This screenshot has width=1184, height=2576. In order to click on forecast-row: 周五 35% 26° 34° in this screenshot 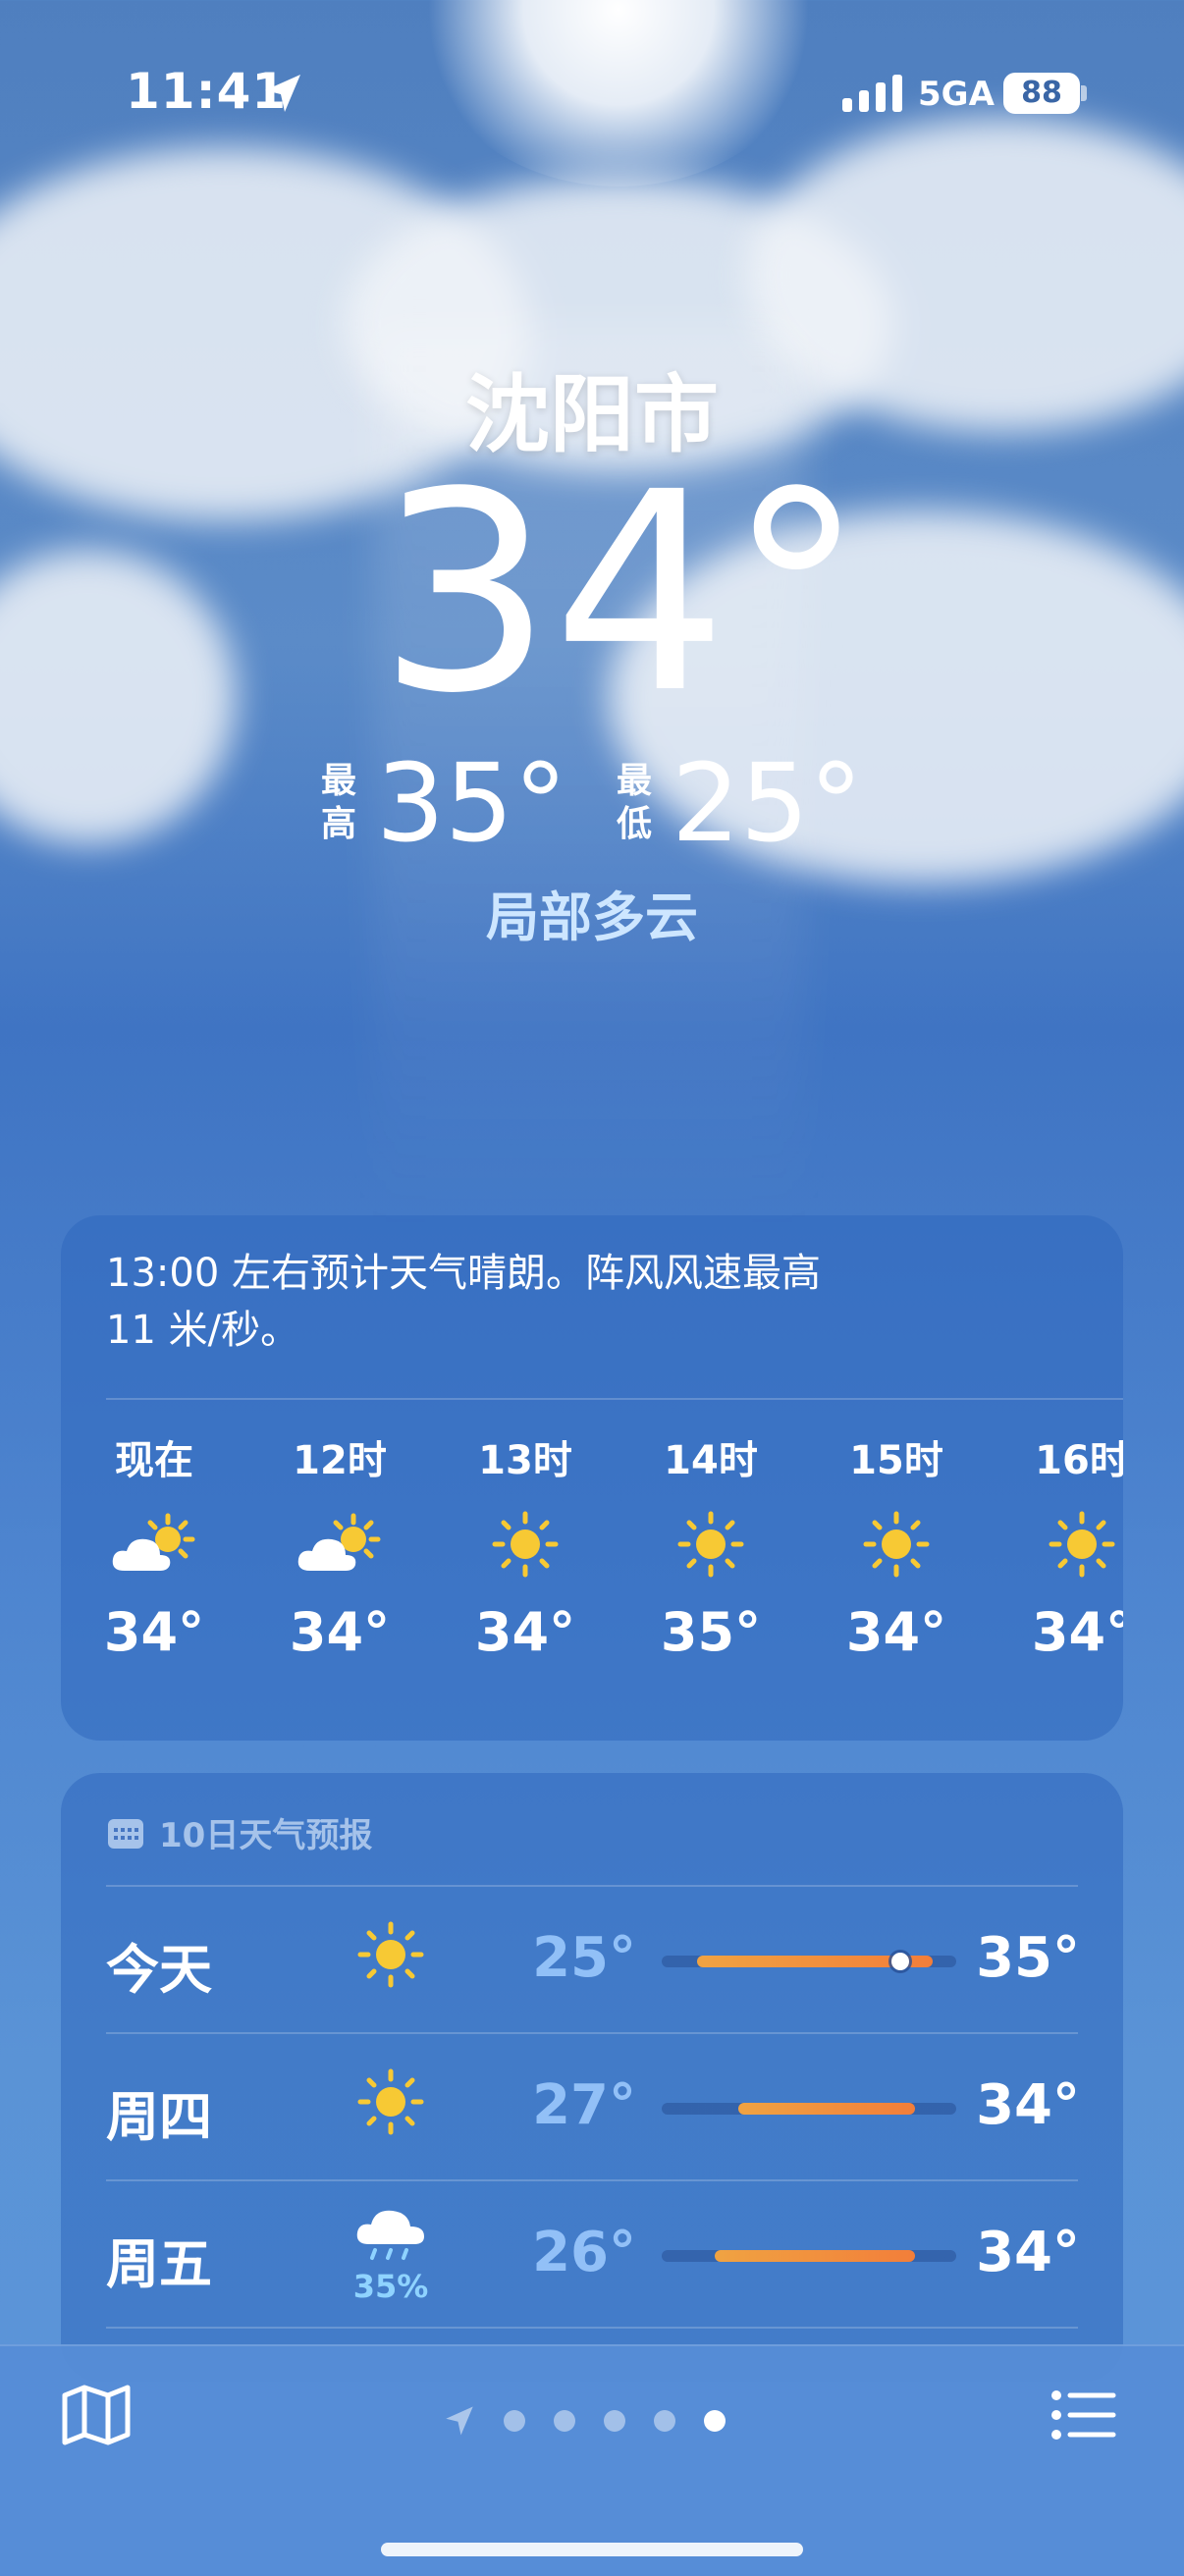, I will do `click(593, 2255)`.